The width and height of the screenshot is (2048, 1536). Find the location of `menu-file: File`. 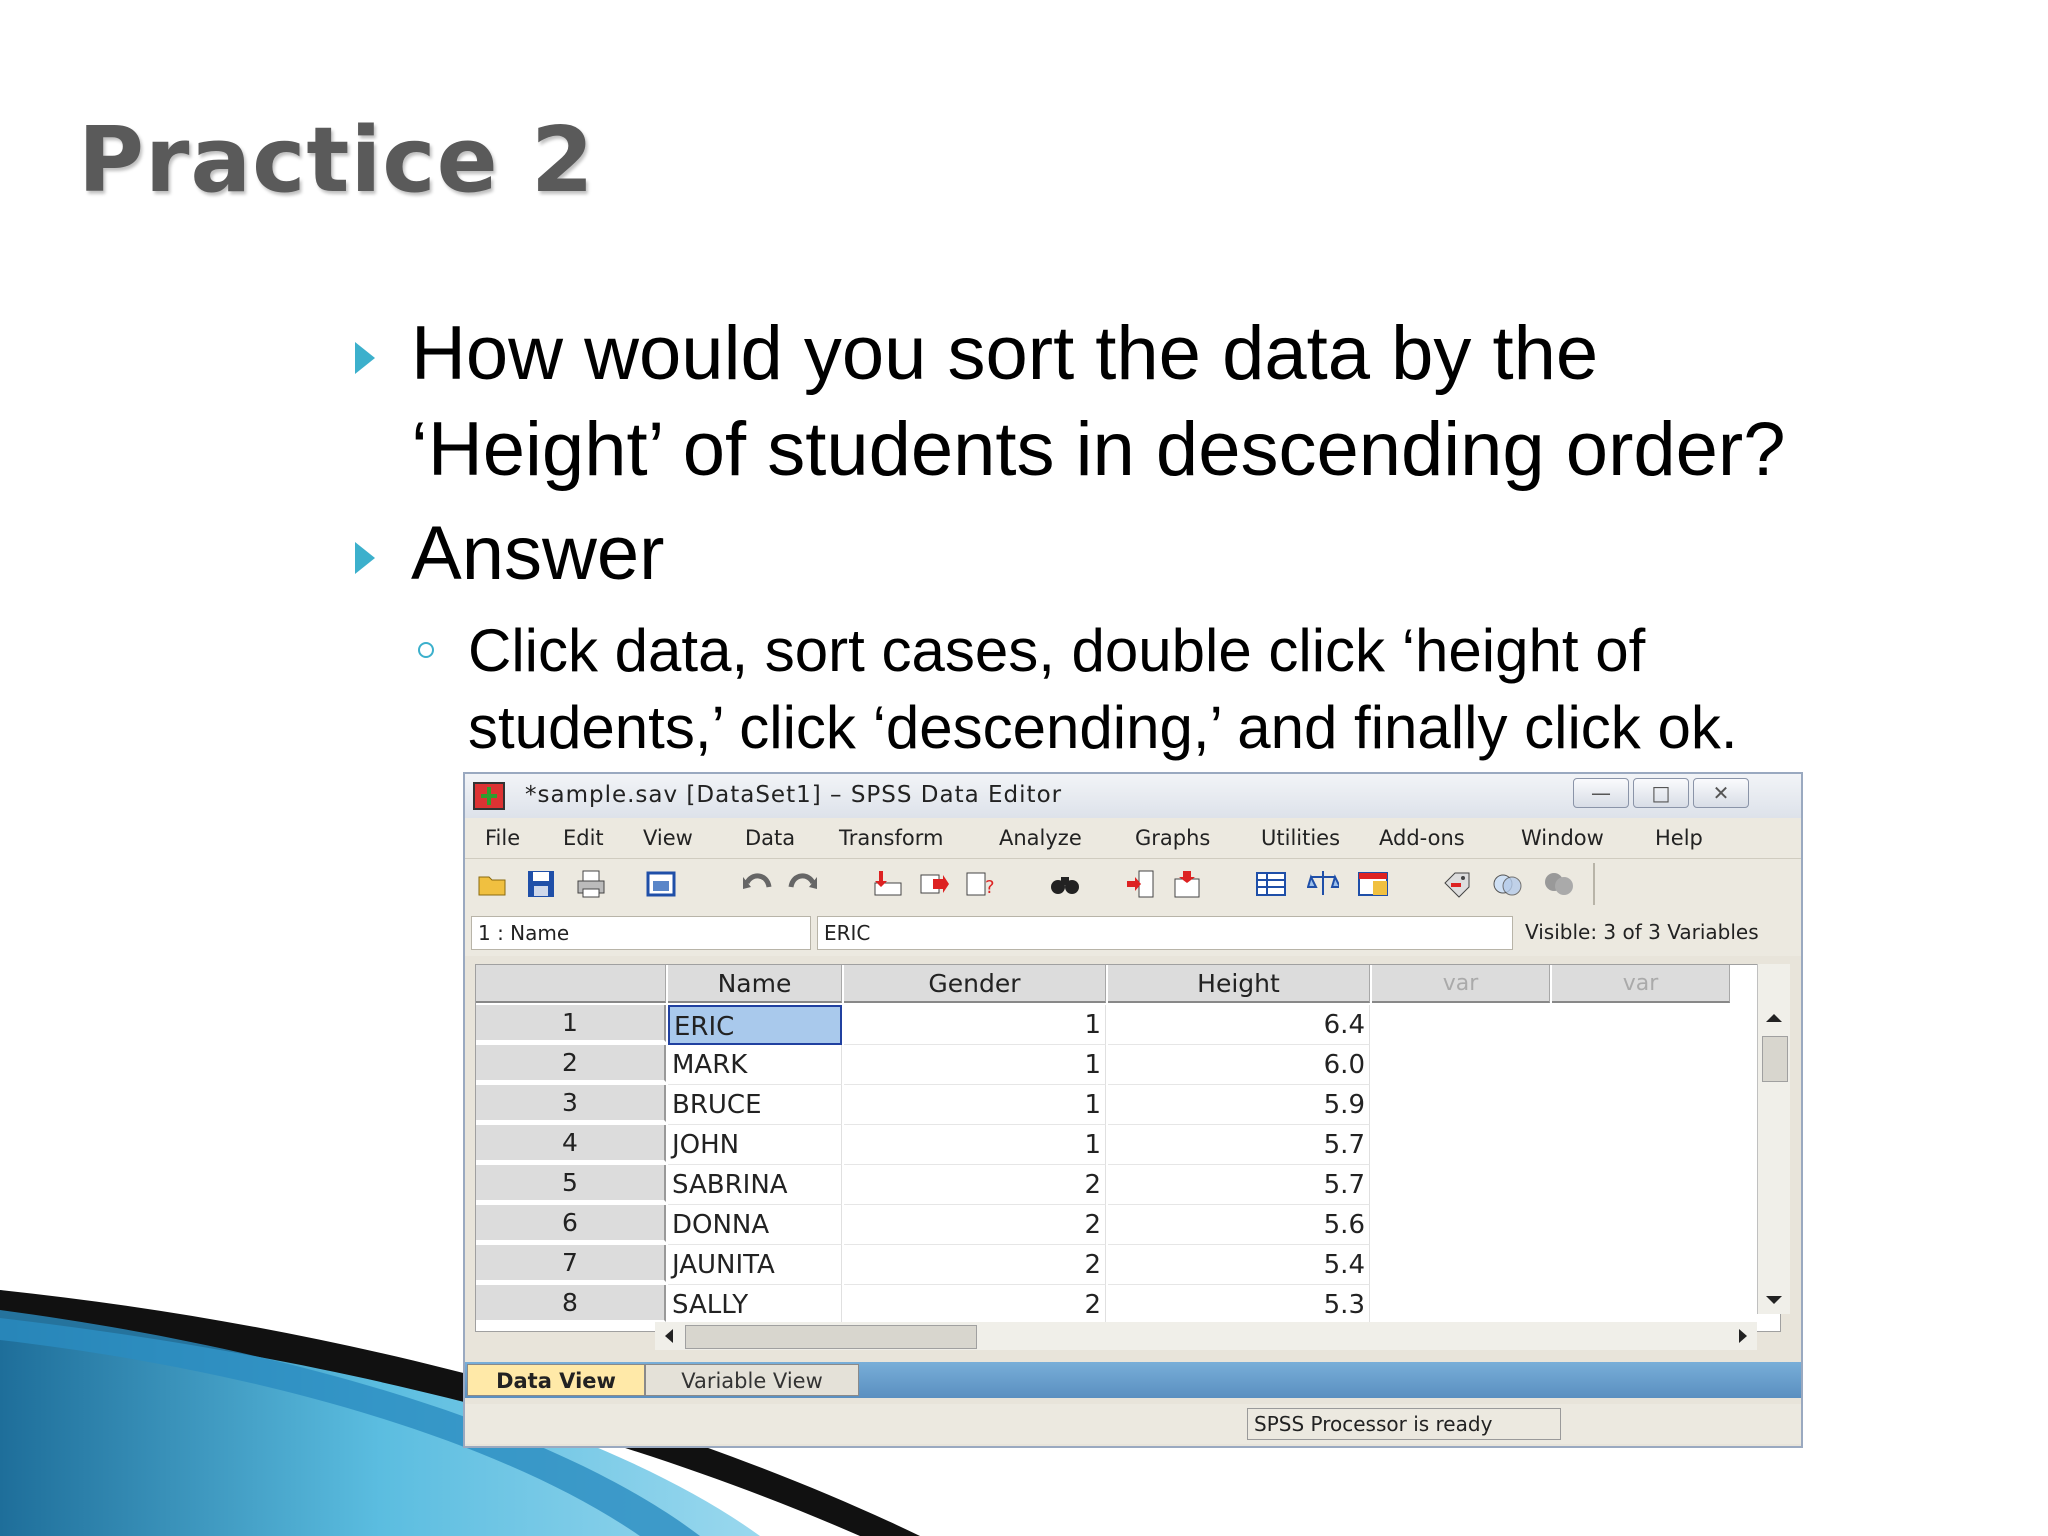

menu-file: File is located at coordinates (502, 838).